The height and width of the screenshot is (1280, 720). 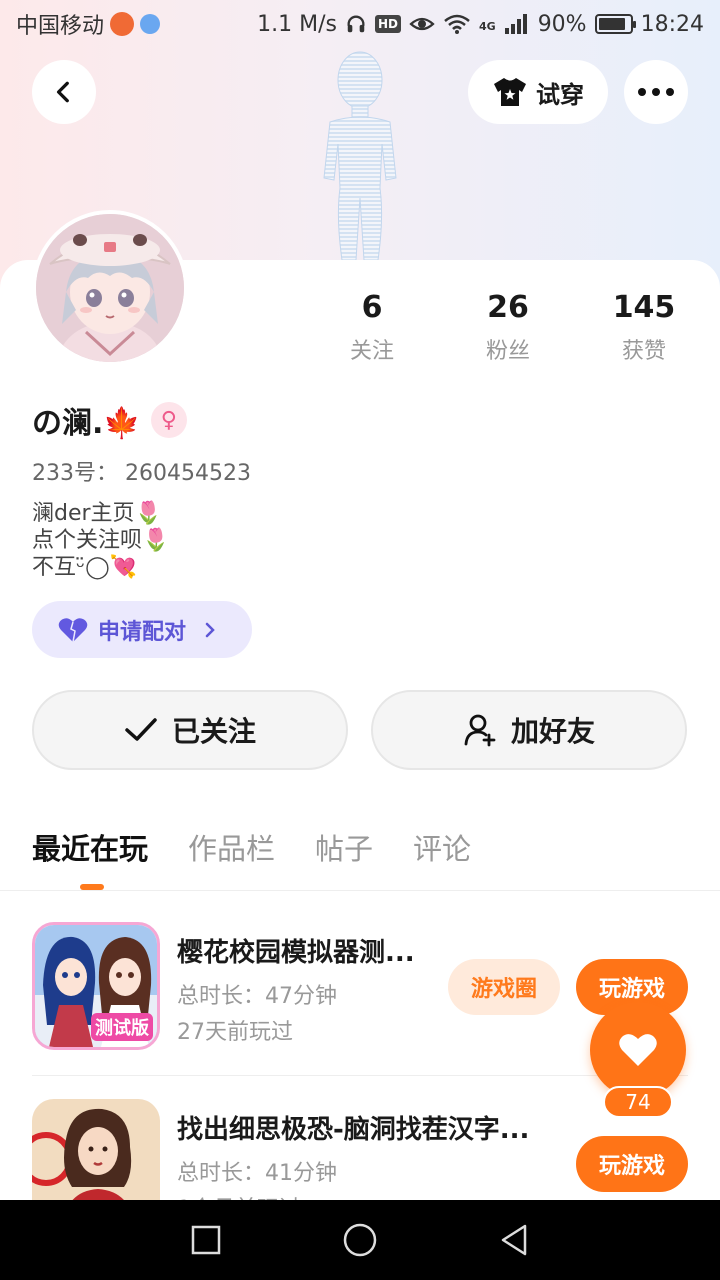 What do you see at coordinates (644, 327) in the screenshot?
I see `likes-stat: 145 获赞` at bounding box center [644, 327].